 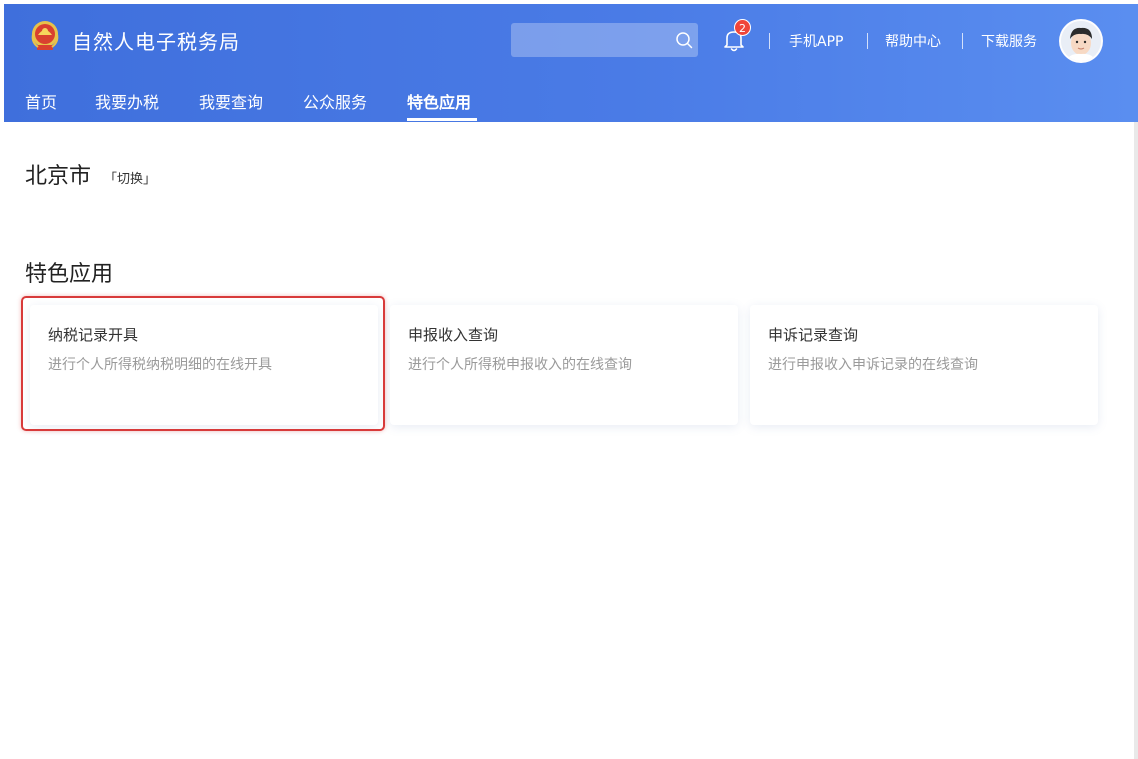 What do you see at coordinates (1136, 440) in the screenshot?
I see `scrollbar-track` at bounding box center [1136, 440].